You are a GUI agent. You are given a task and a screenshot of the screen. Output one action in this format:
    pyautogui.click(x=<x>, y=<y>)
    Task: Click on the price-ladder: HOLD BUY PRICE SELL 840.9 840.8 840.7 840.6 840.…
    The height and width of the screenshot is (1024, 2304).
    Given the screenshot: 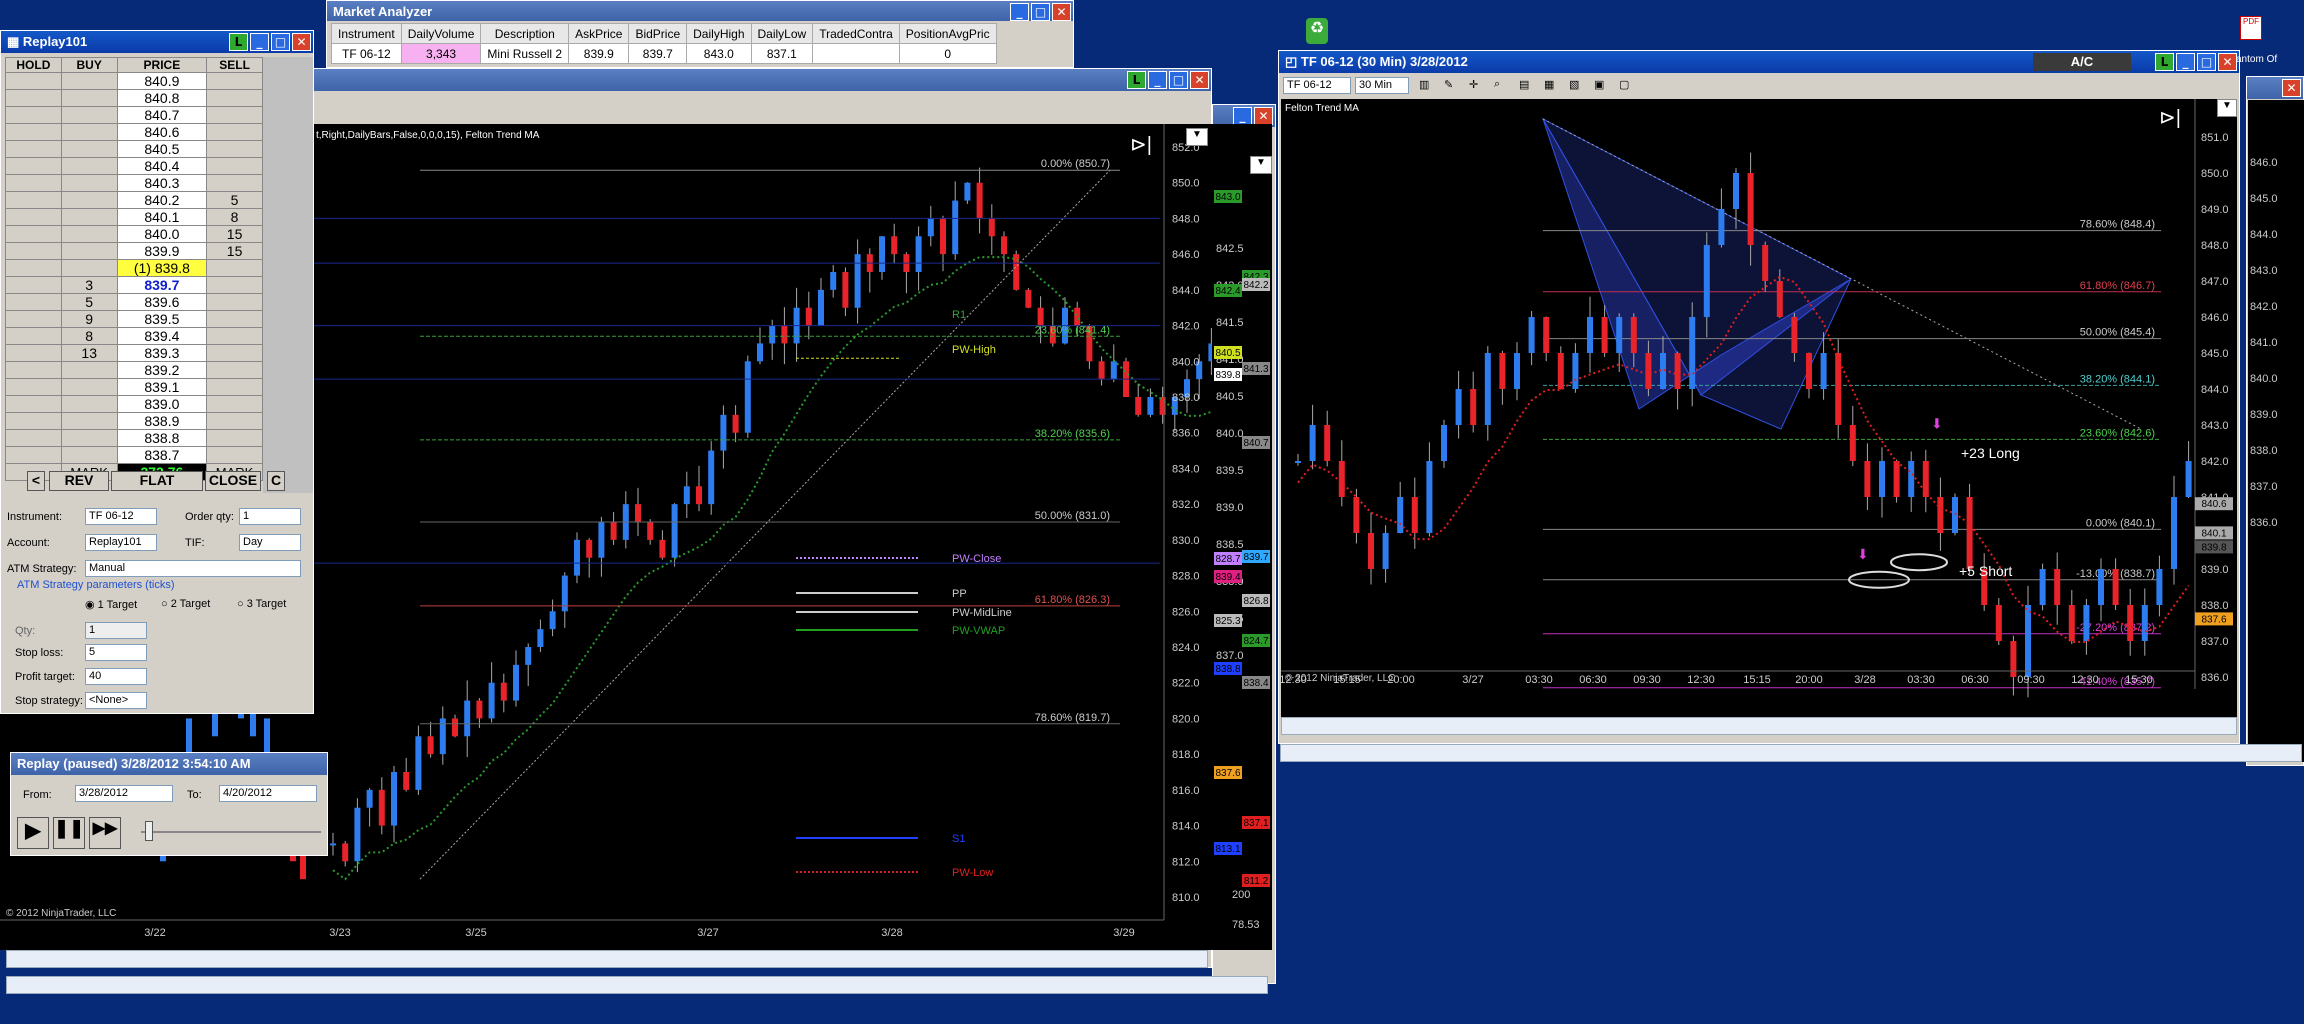 What is the action you would take?
    pyautogui.click(x=134, y=269)
    